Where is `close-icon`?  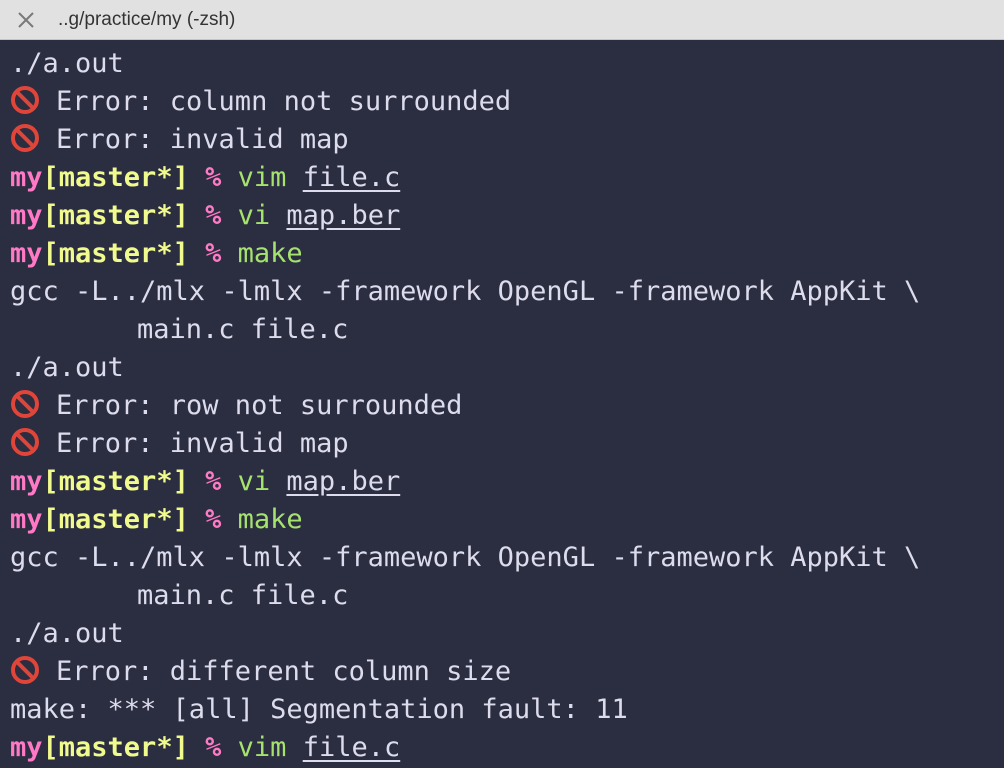 close-icon is located at coordinates (26, 20).